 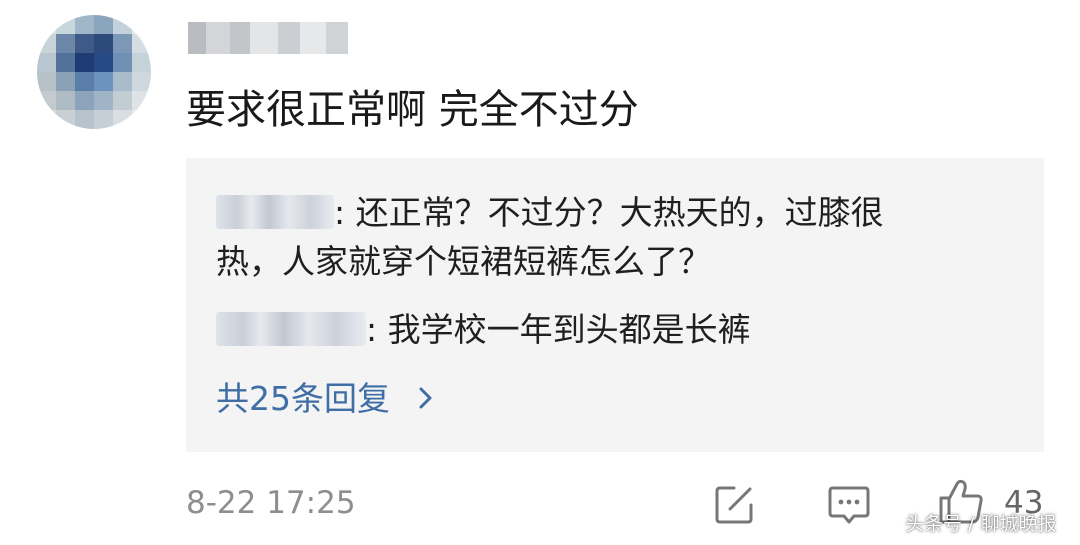 What do you see at coordinates (569, 329) in the screenshot?
I see `reply-text: 我学校一年到头都是长裤` at bounding box center [569, 329].